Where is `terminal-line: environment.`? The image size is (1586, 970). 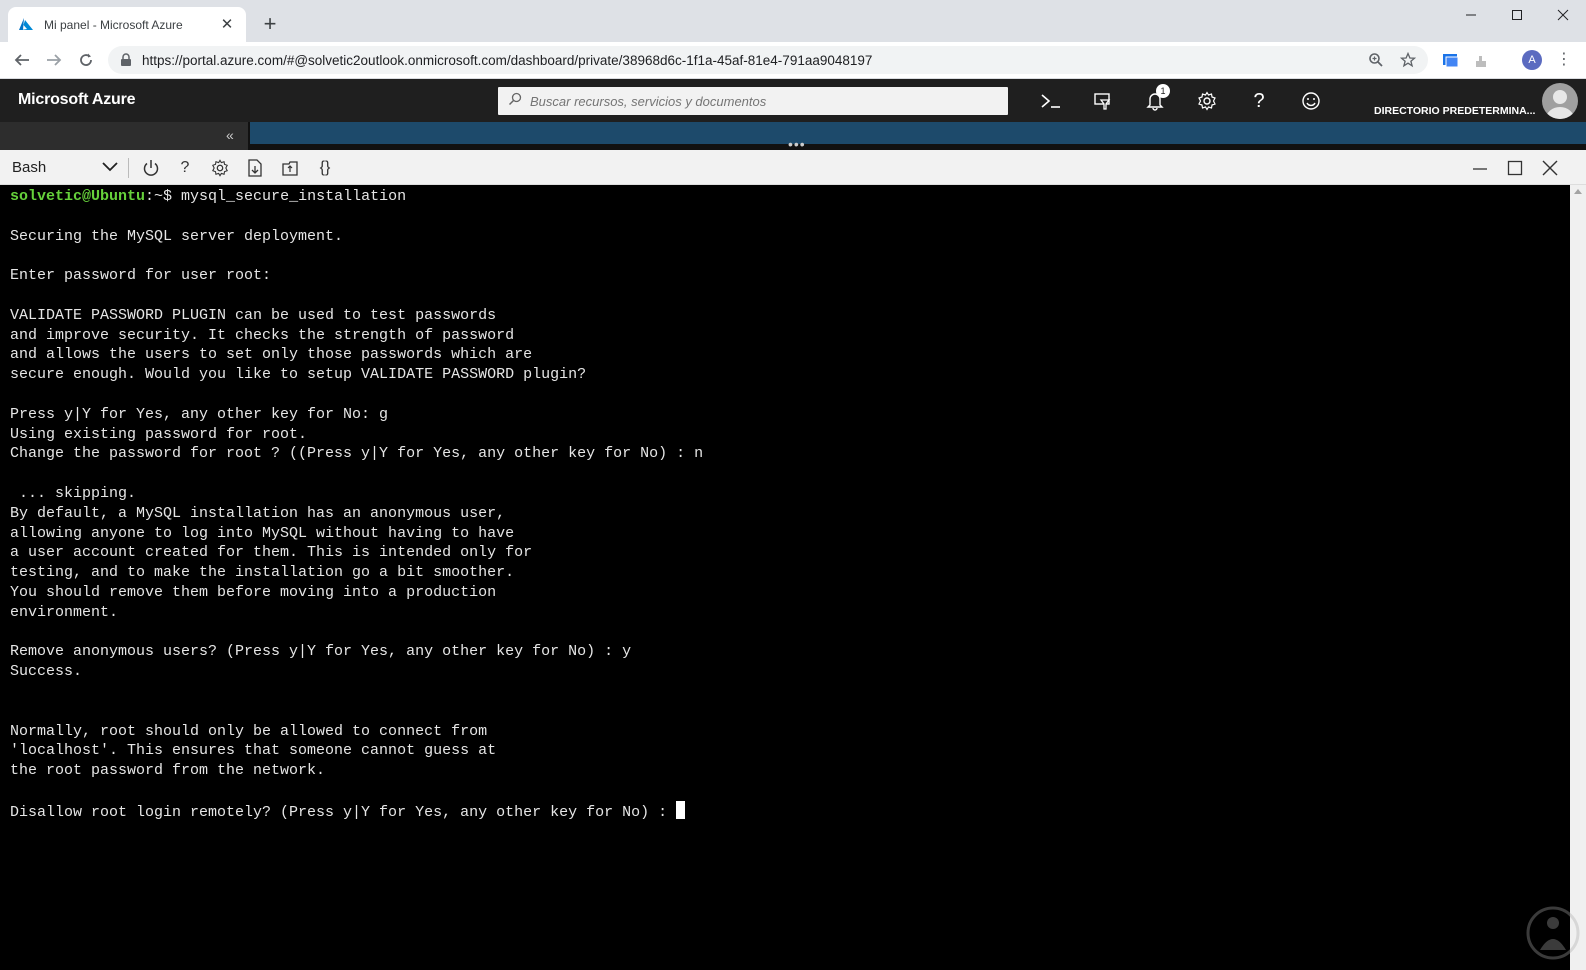 terminal-line: environment. is located at coordinates (64, 612).